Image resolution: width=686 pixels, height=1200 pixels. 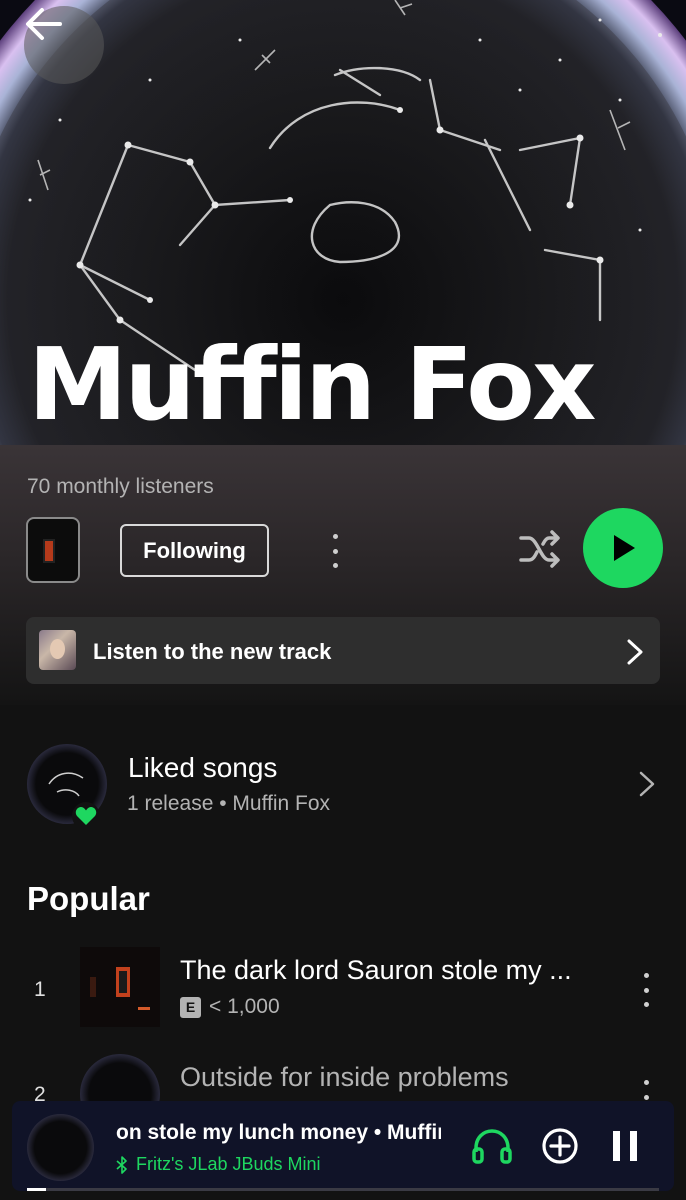 I want to click on now-playing-title: on stole my lunch money • Muffin Fox, so click(x=278, y=1132).